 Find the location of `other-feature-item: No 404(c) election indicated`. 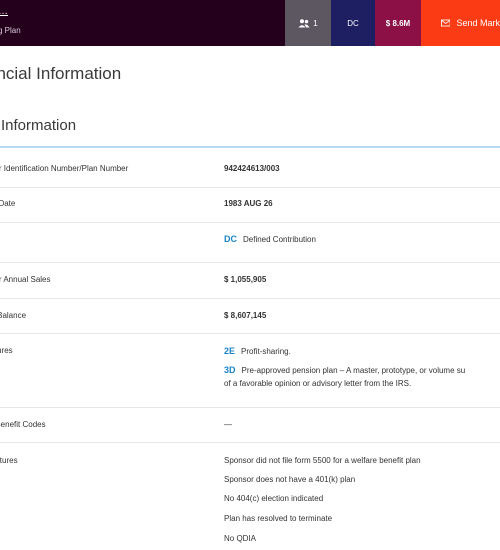

other-feature-item: No 404(c) election indicated is located at coordinates (274, 498).